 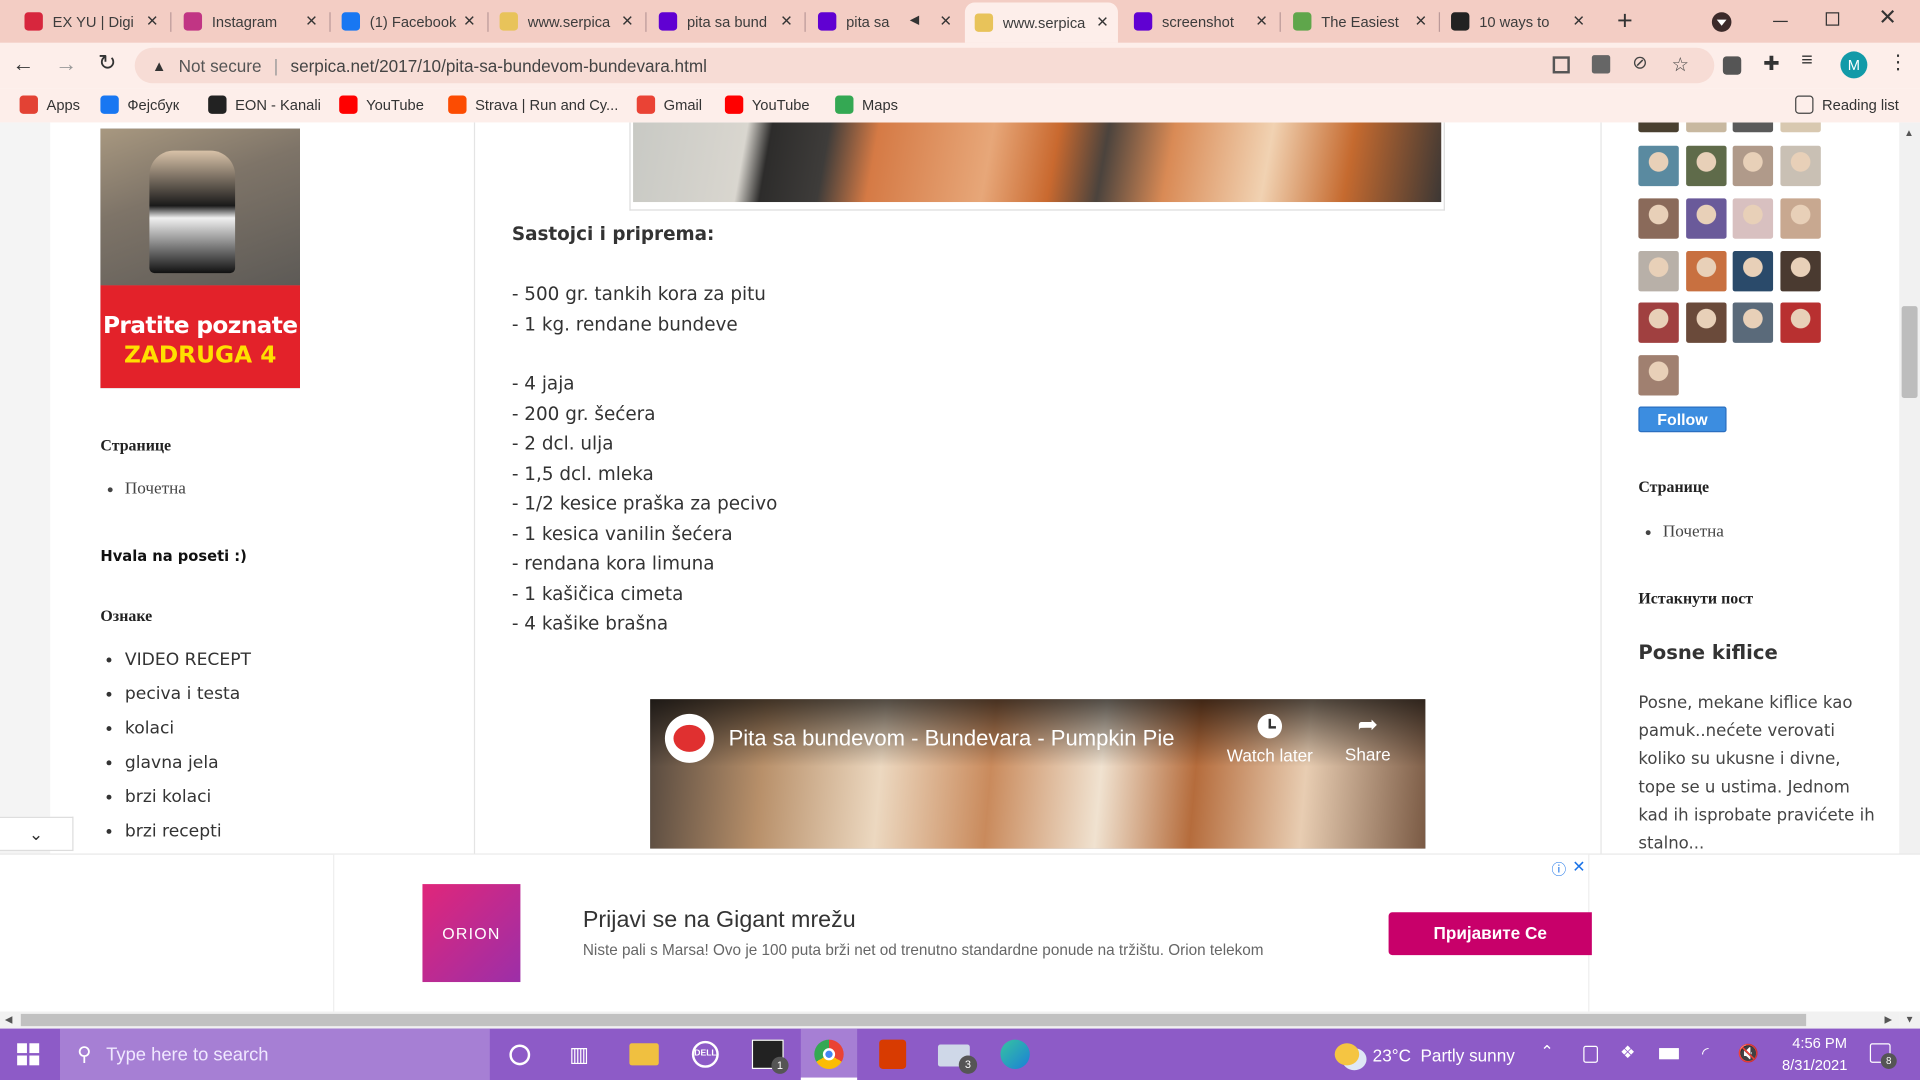 I want to click on channel-logo, so click(x=689, y=738).